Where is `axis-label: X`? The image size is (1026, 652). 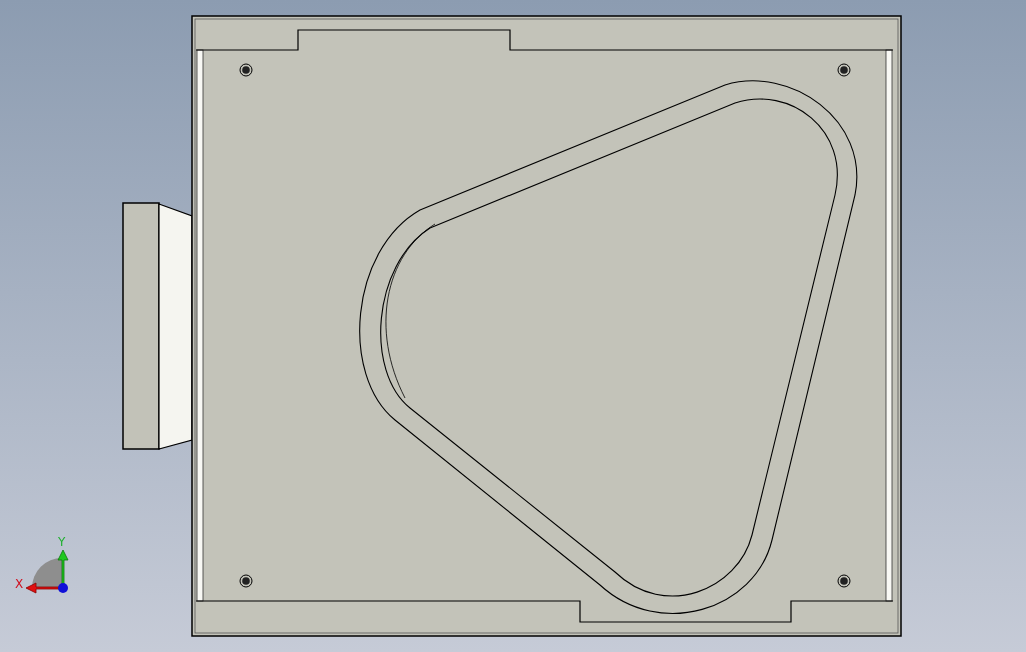 axis-label: X is located at coordinates (19, 584).